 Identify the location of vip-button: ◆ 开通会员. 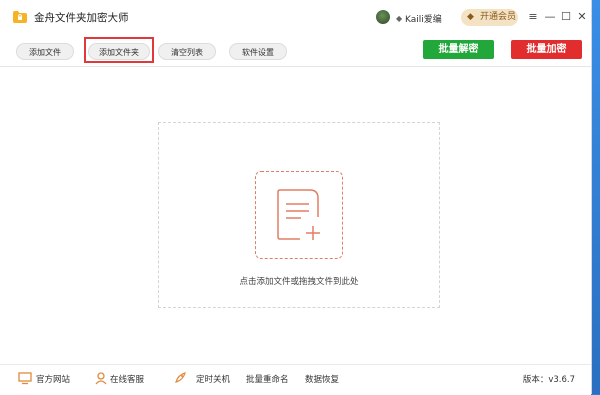
(489, 17).